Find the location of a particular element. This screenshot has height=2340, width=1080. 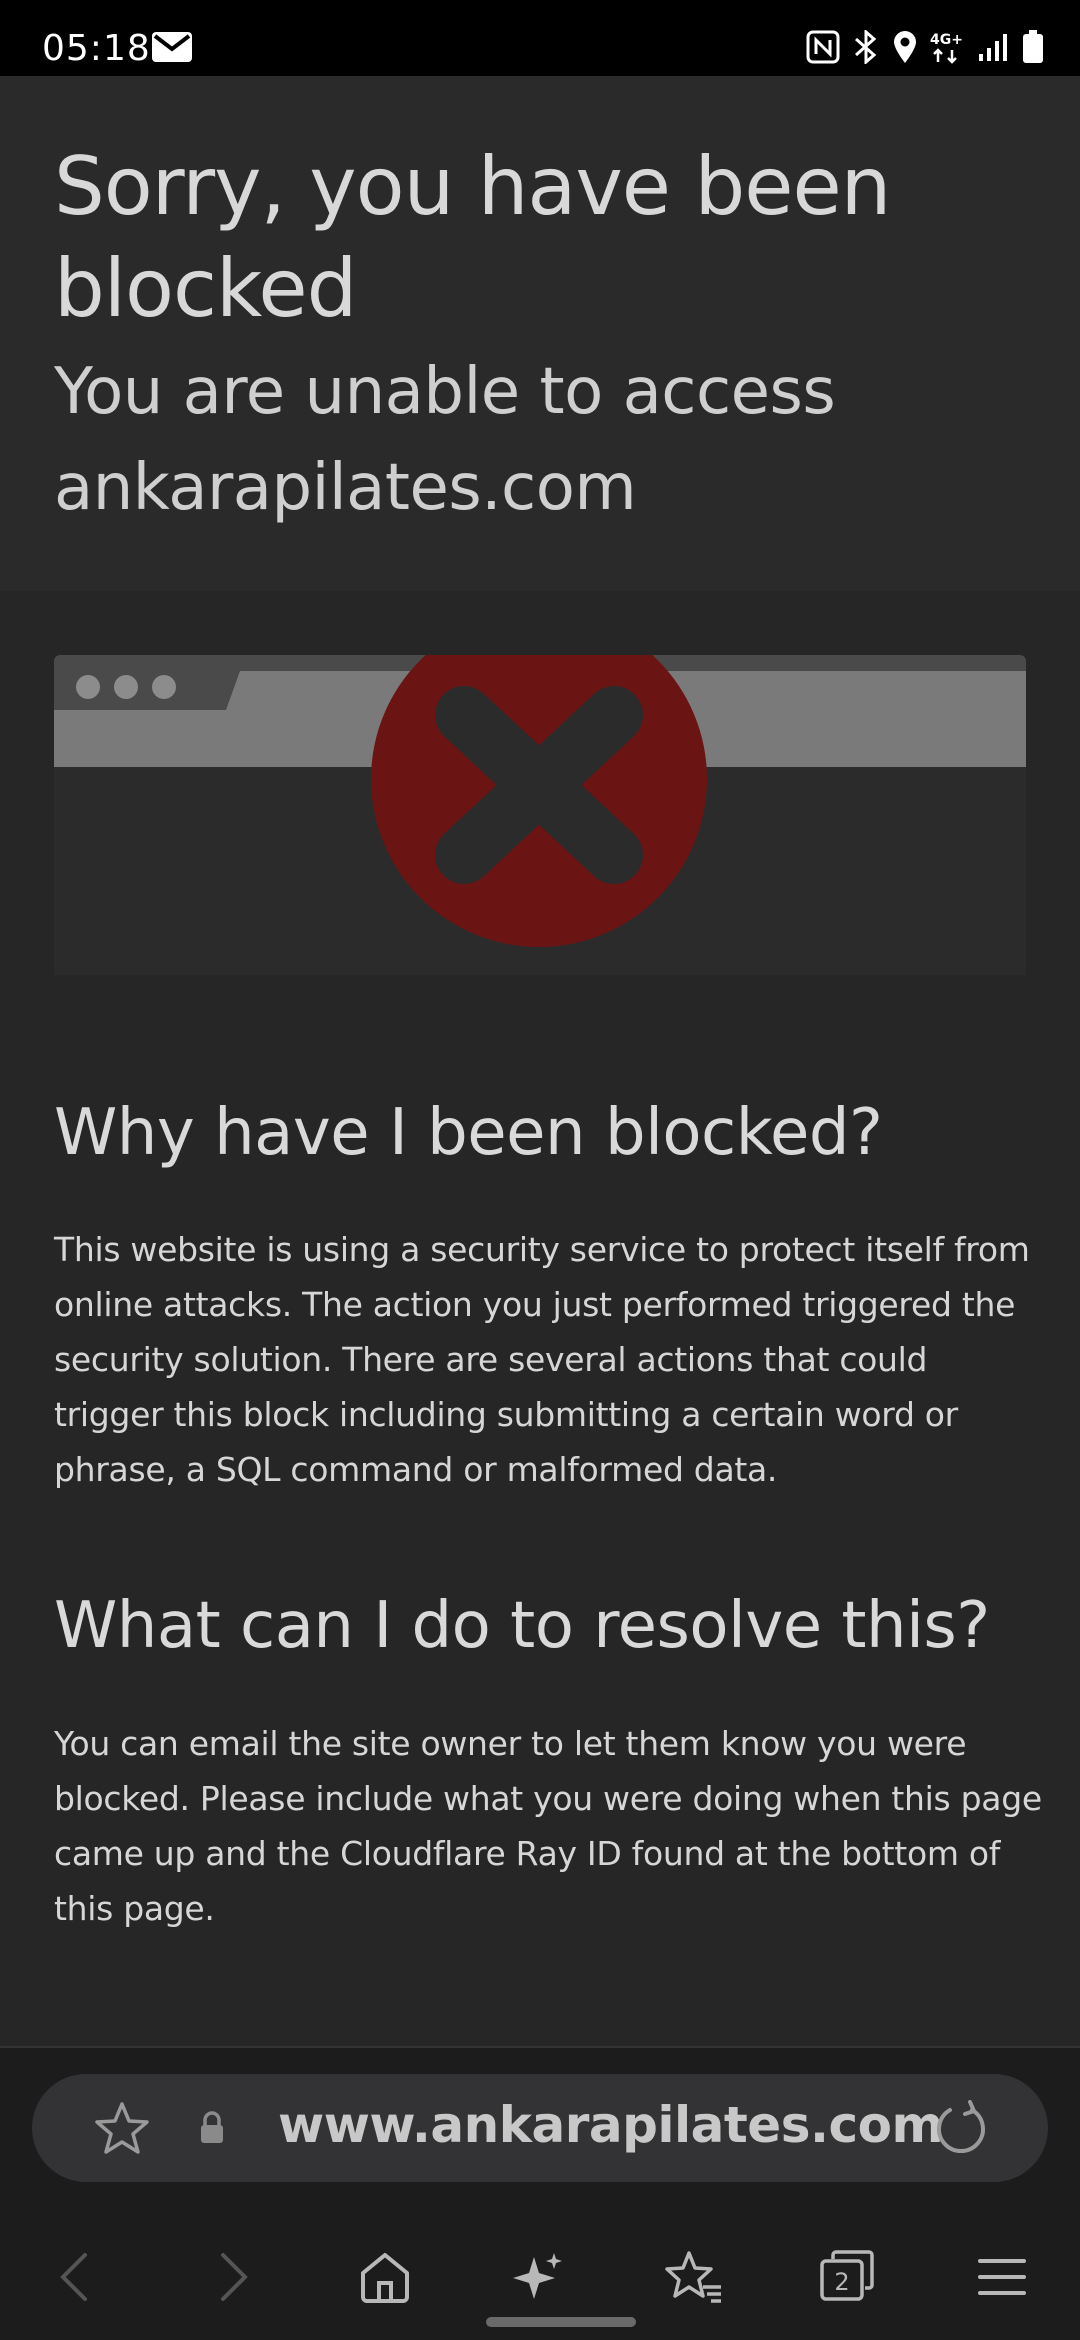

lock-icon is located at coordinates (212, 2130).